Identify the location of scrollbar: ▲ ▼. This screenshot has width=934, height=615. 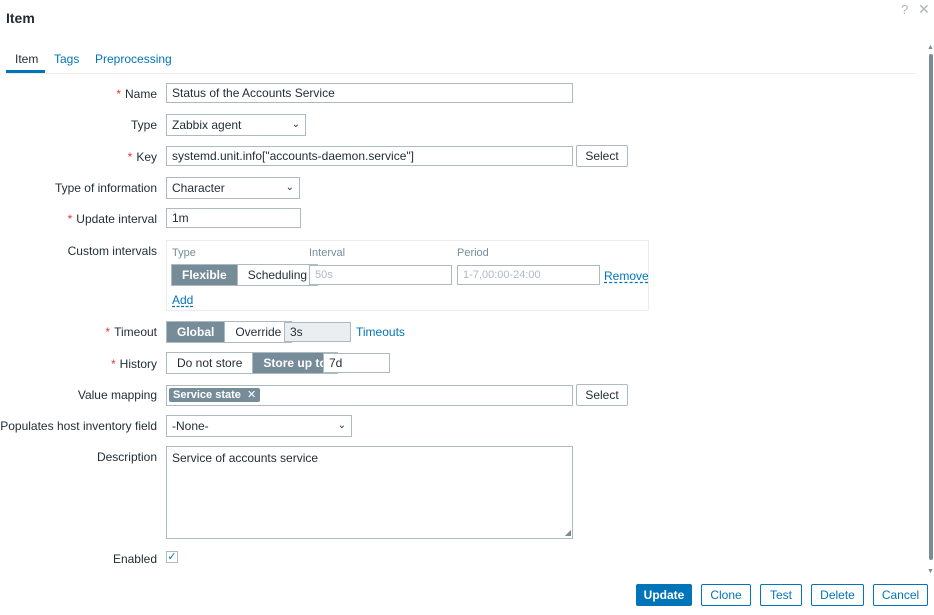
(930, 311).